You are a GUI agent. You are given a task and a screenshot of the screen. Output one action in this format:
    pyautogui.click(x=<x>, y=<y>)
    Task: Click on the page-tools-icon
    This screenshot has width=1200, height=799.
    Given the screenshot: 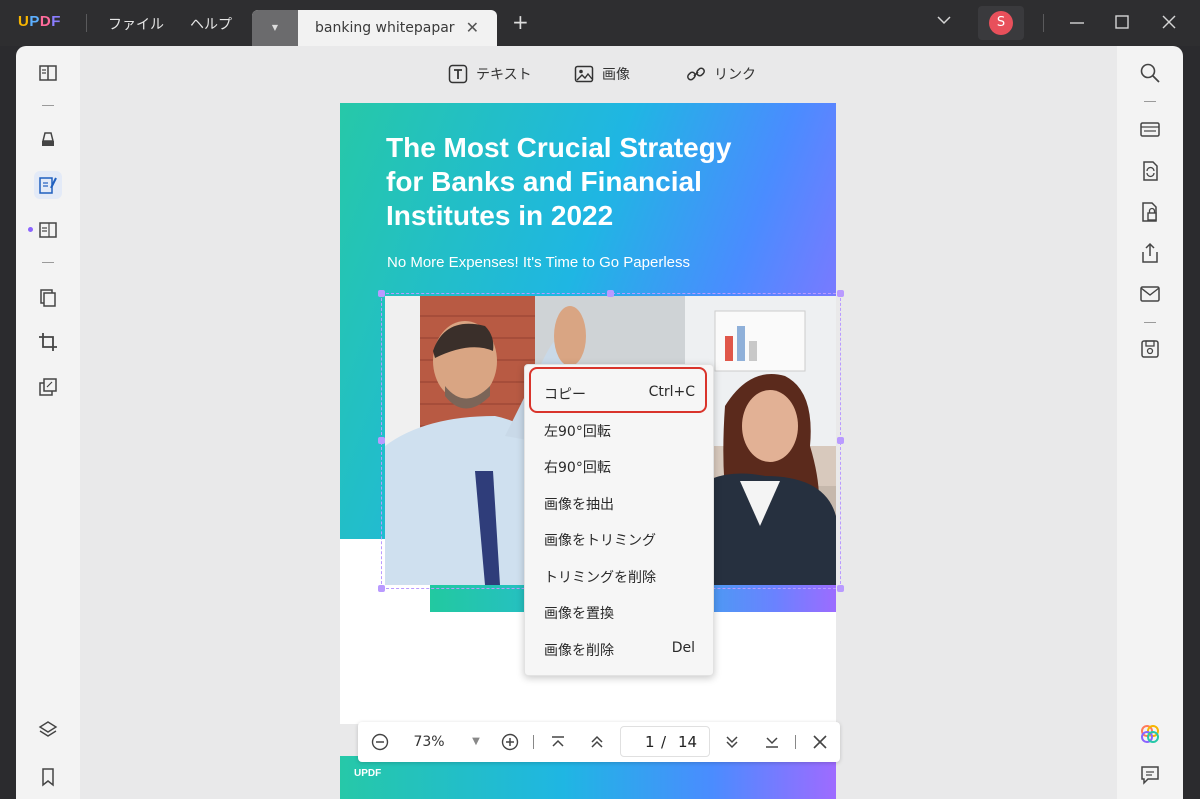 What is the action you would take?
    pyautogui.click(x=48, y=387)
    